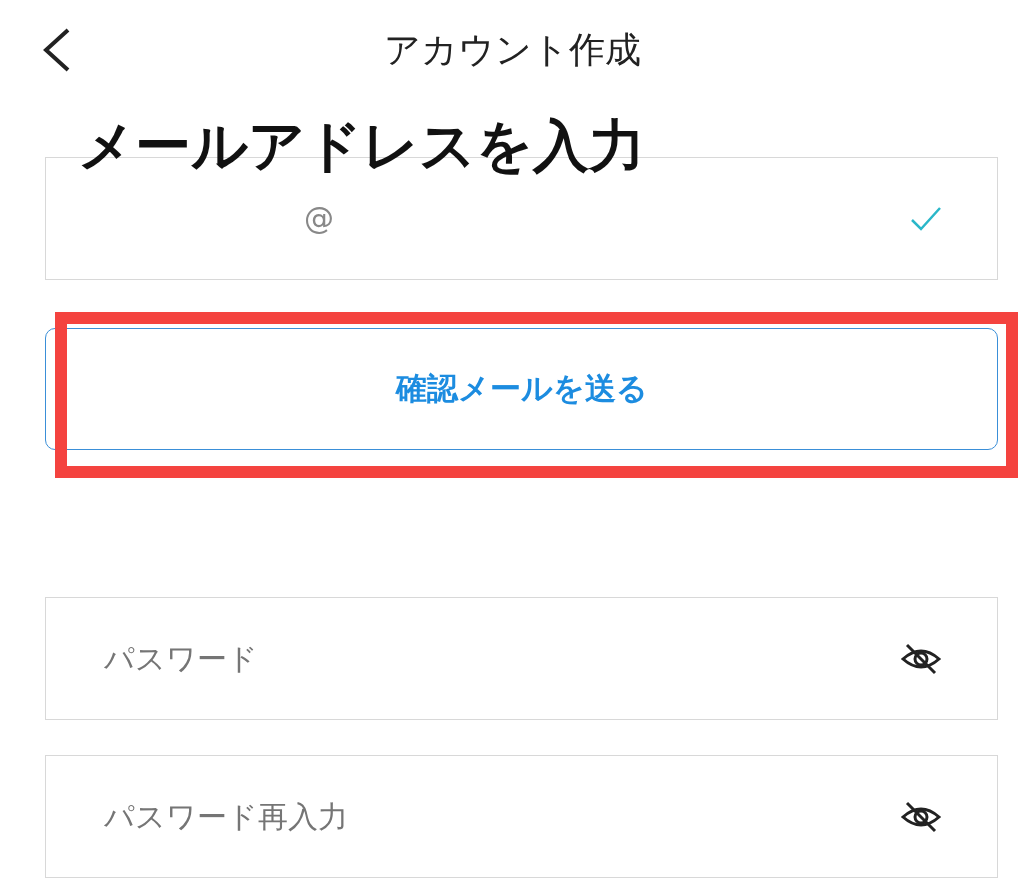 Image resolution: width=1024 pixels, height=881 pixels. What do you see at coordinates (521, 389) in the screenshot?
I see `send-confirmation-button: 確認メールを送る` at bounding box center [521, 389].